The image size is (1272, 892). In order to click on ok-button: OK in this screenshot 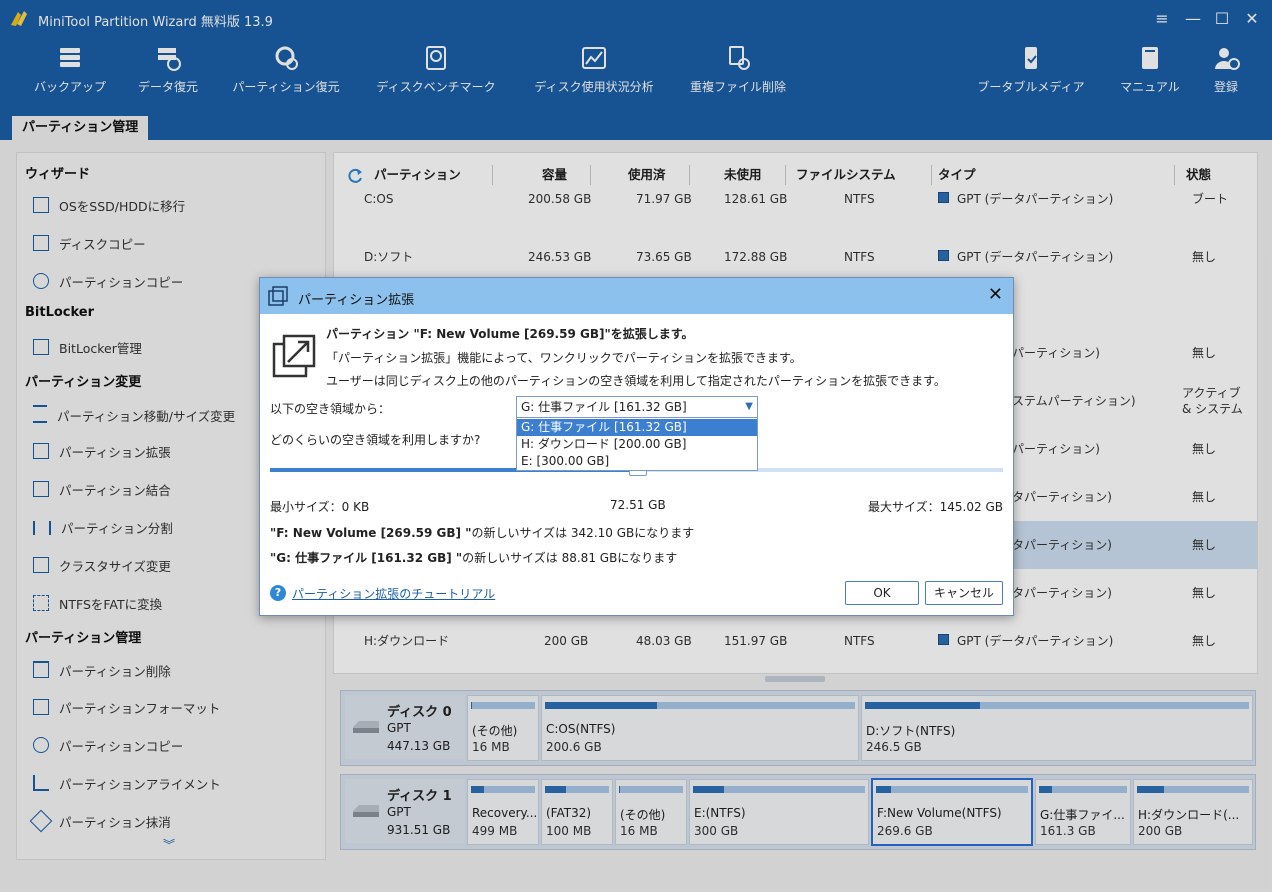, I will do `click(882, 593)`.